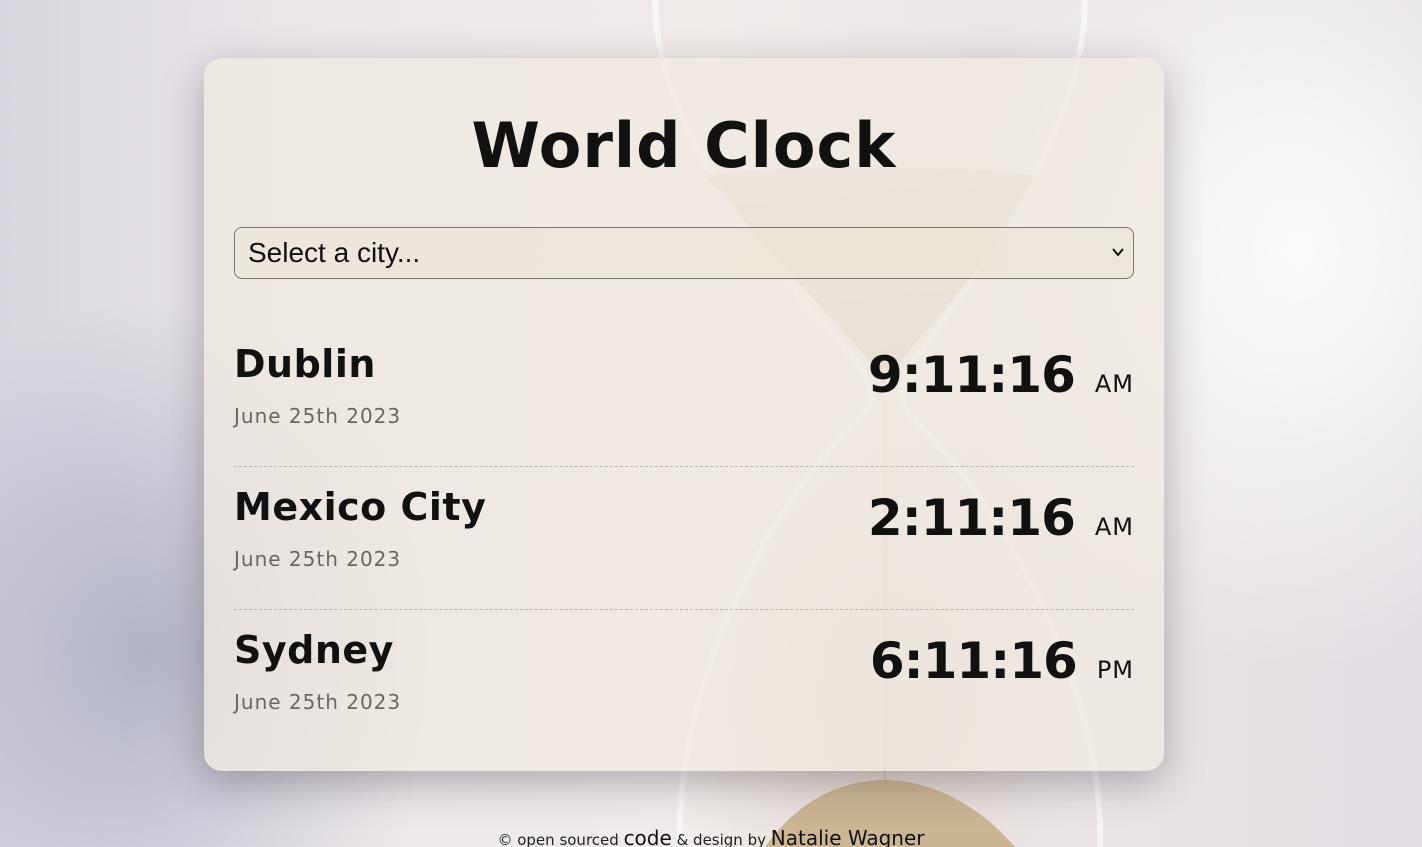  Describe the element at coordinates (684, 395) in the screenshot. I see `city-row-dublin: Dublin June 25th 2023 9:11:16 AM` at that location.